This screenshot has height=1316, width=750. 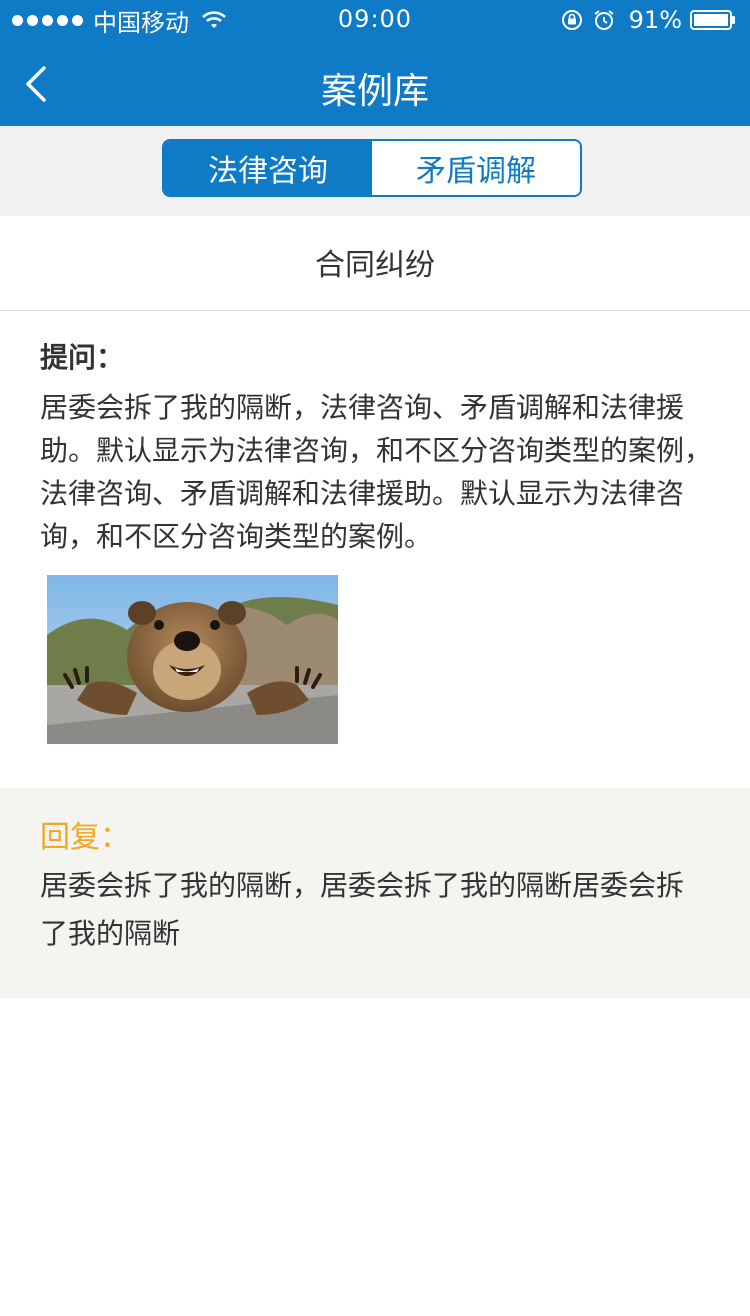 What do you see at coordinates (655, 20) in the screenshot?
I see `battery-percent: 91%` at bounding box center [655, 20].